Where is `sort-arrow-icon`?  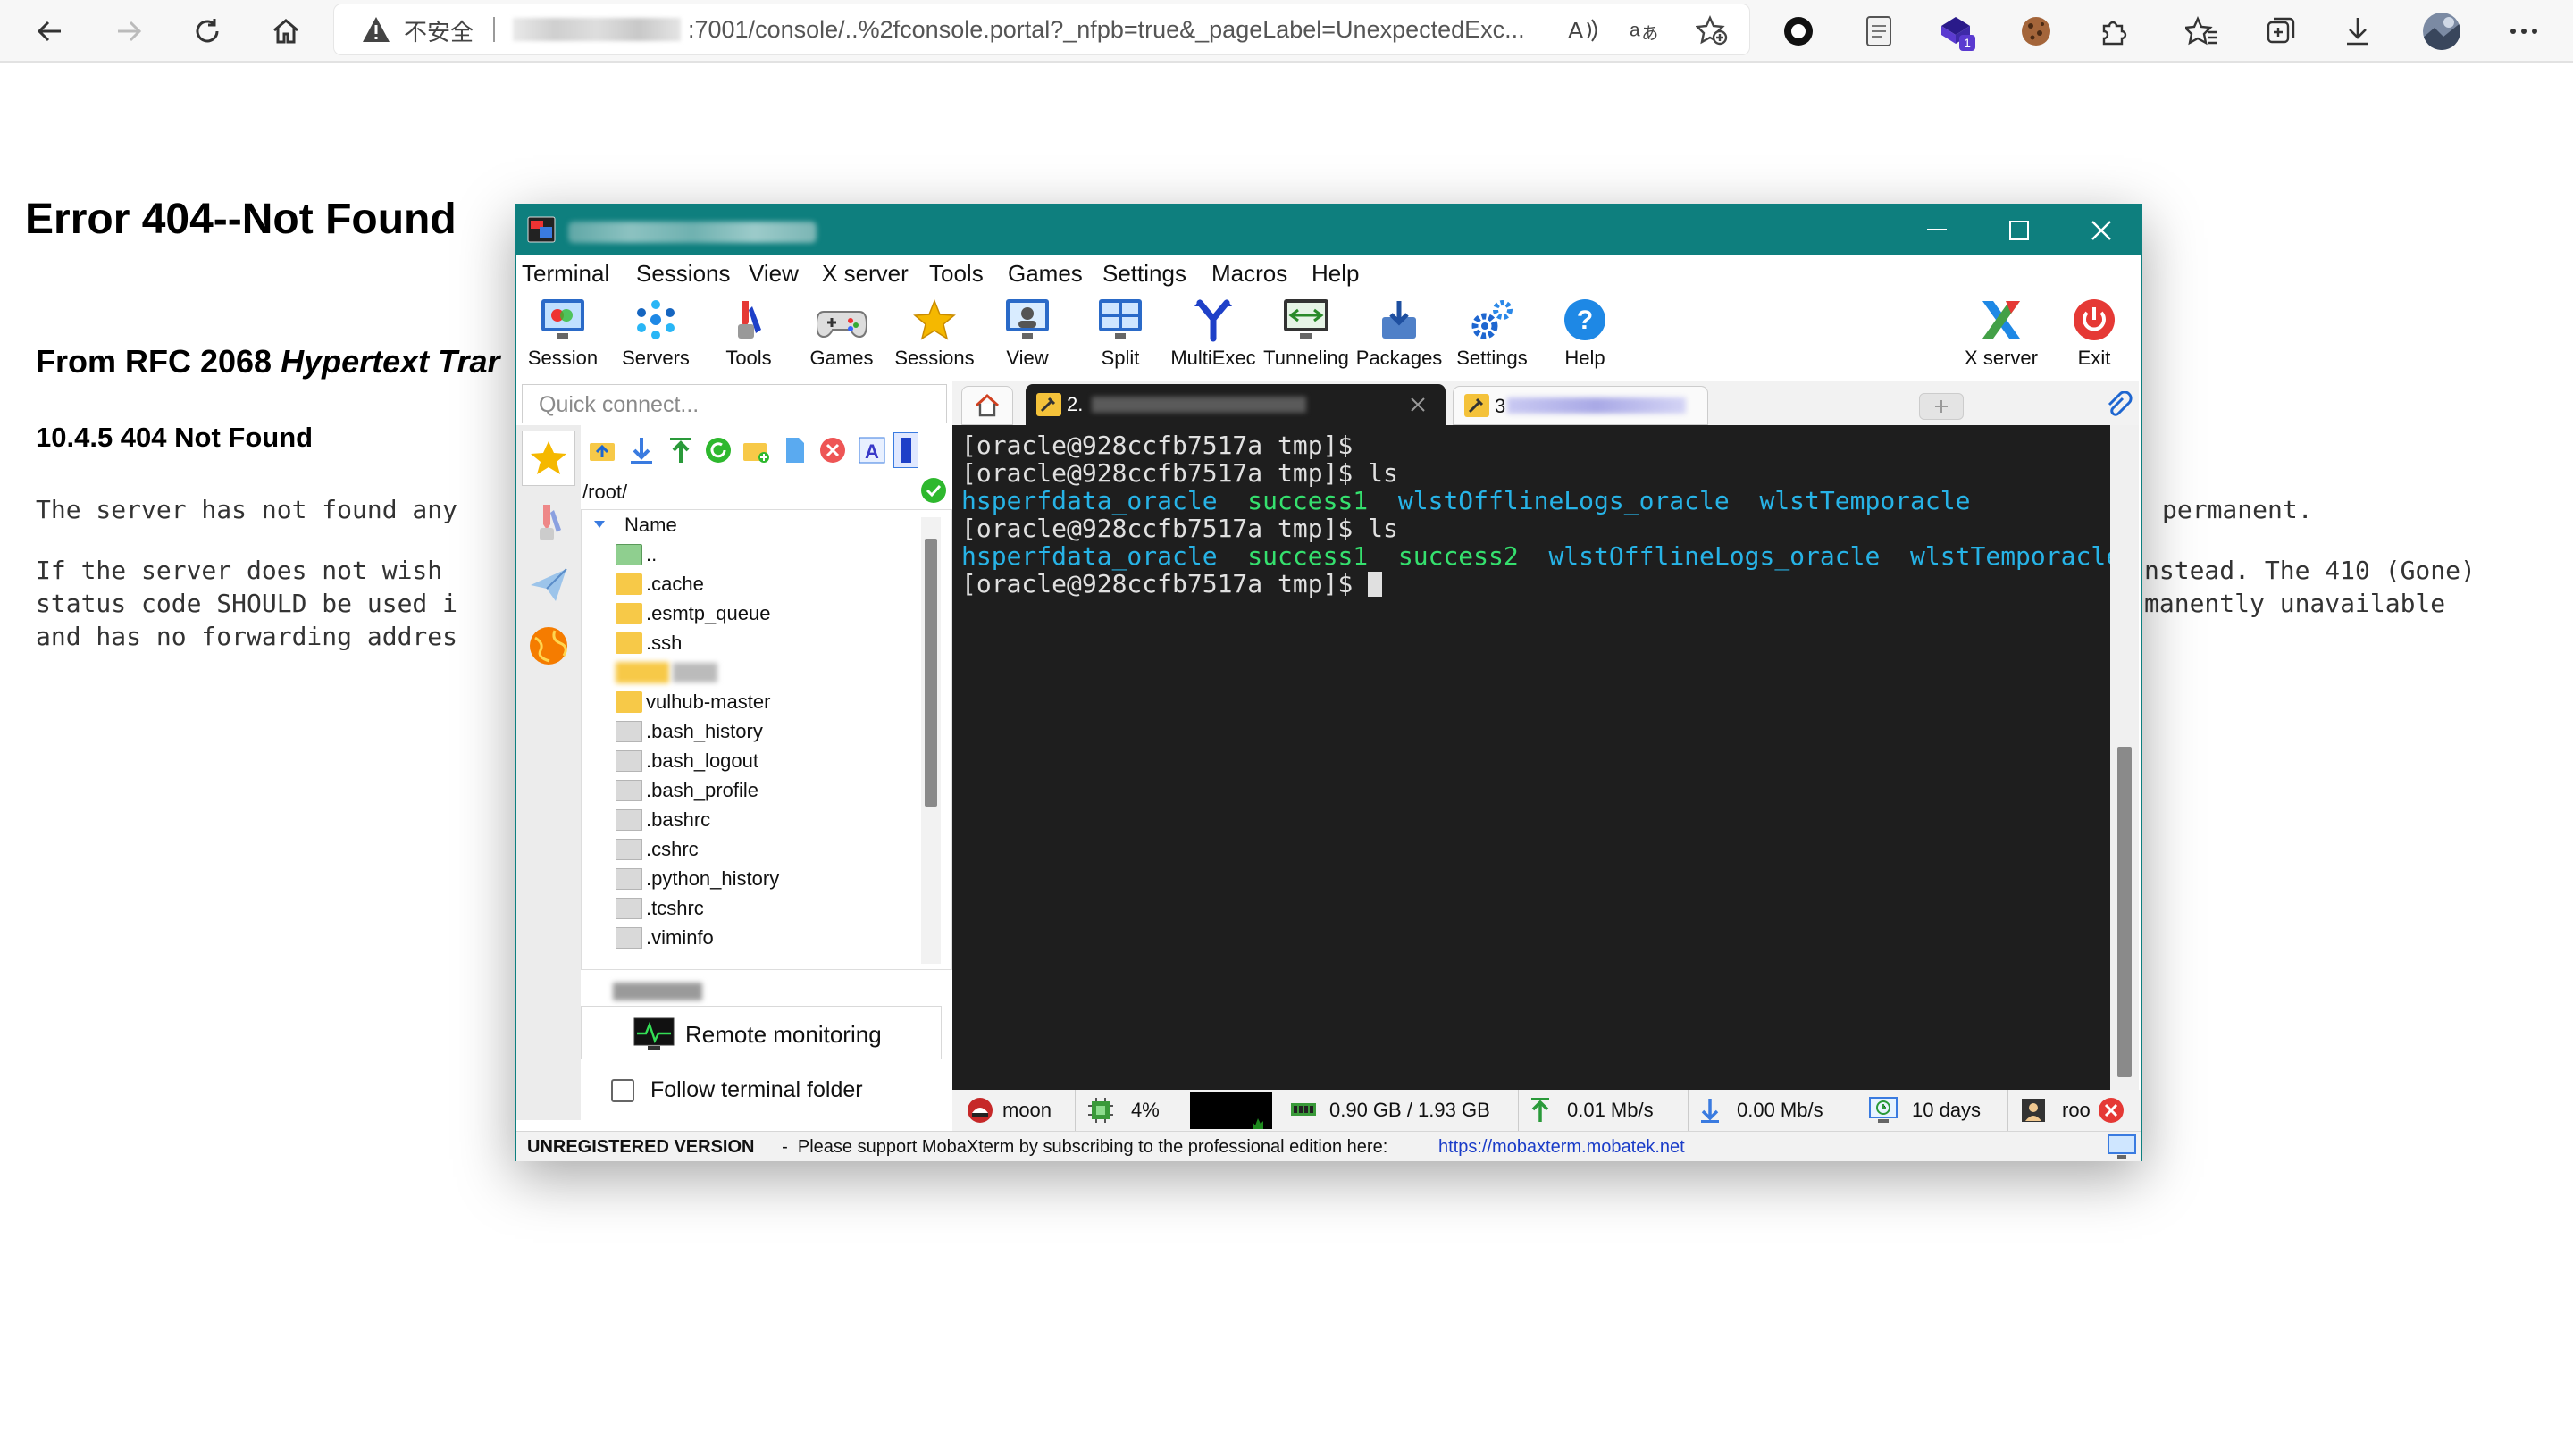
sort-arrow-icon is located at coordinates (599, 524).